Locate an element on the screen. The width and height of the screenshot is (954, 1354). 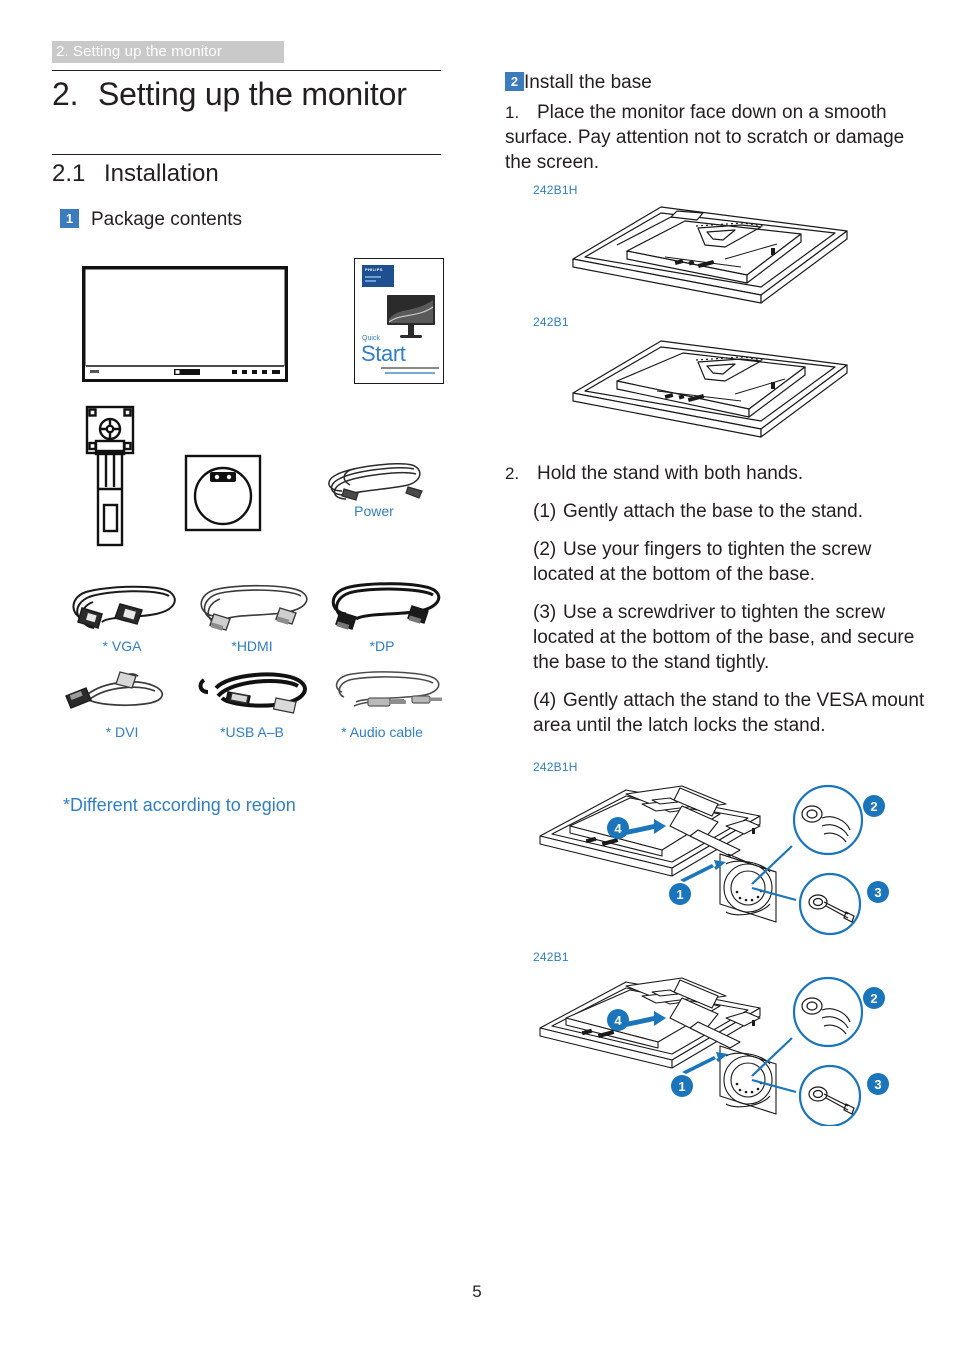
substep-3-number: (3) is located at coordinates (545, 612).